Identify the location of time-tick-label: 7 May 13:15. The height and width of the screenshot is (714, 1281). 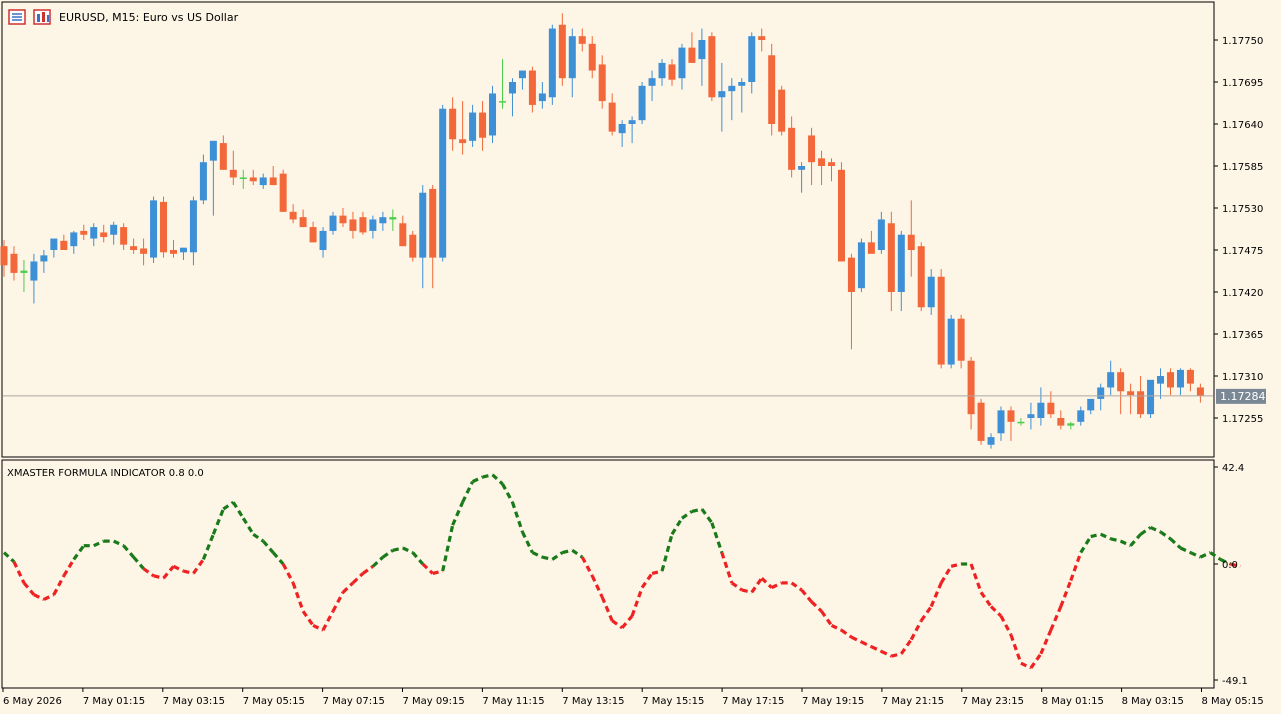
(593, 701).